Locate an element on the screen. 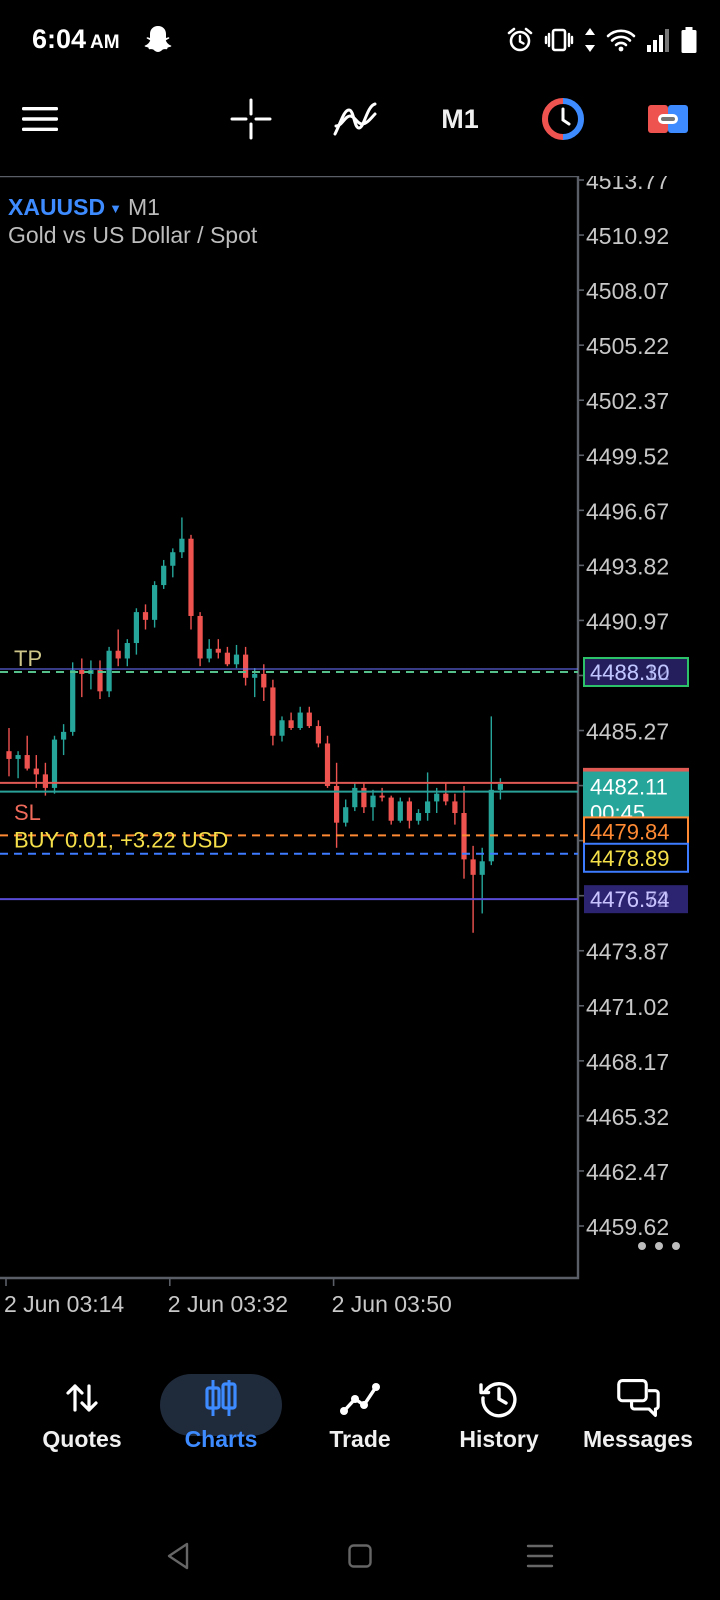  crosshair-button is located at coordinates (251, 119).